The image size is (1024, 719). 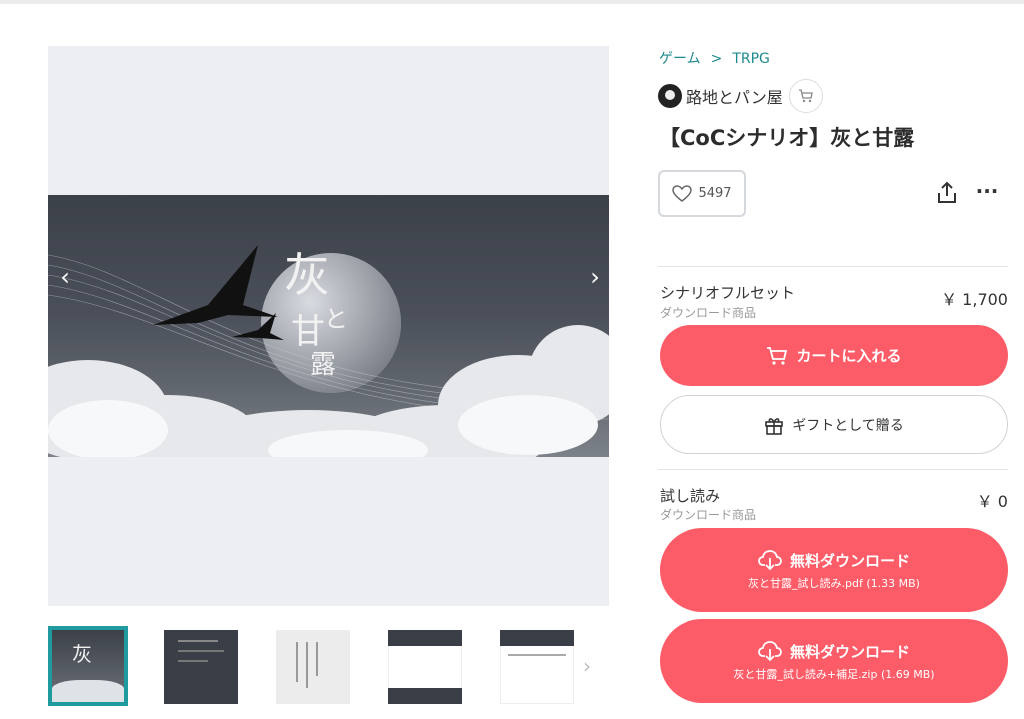 I want to click on item-price-fullset: ￥ 1,700, so click(x=974, y=299).